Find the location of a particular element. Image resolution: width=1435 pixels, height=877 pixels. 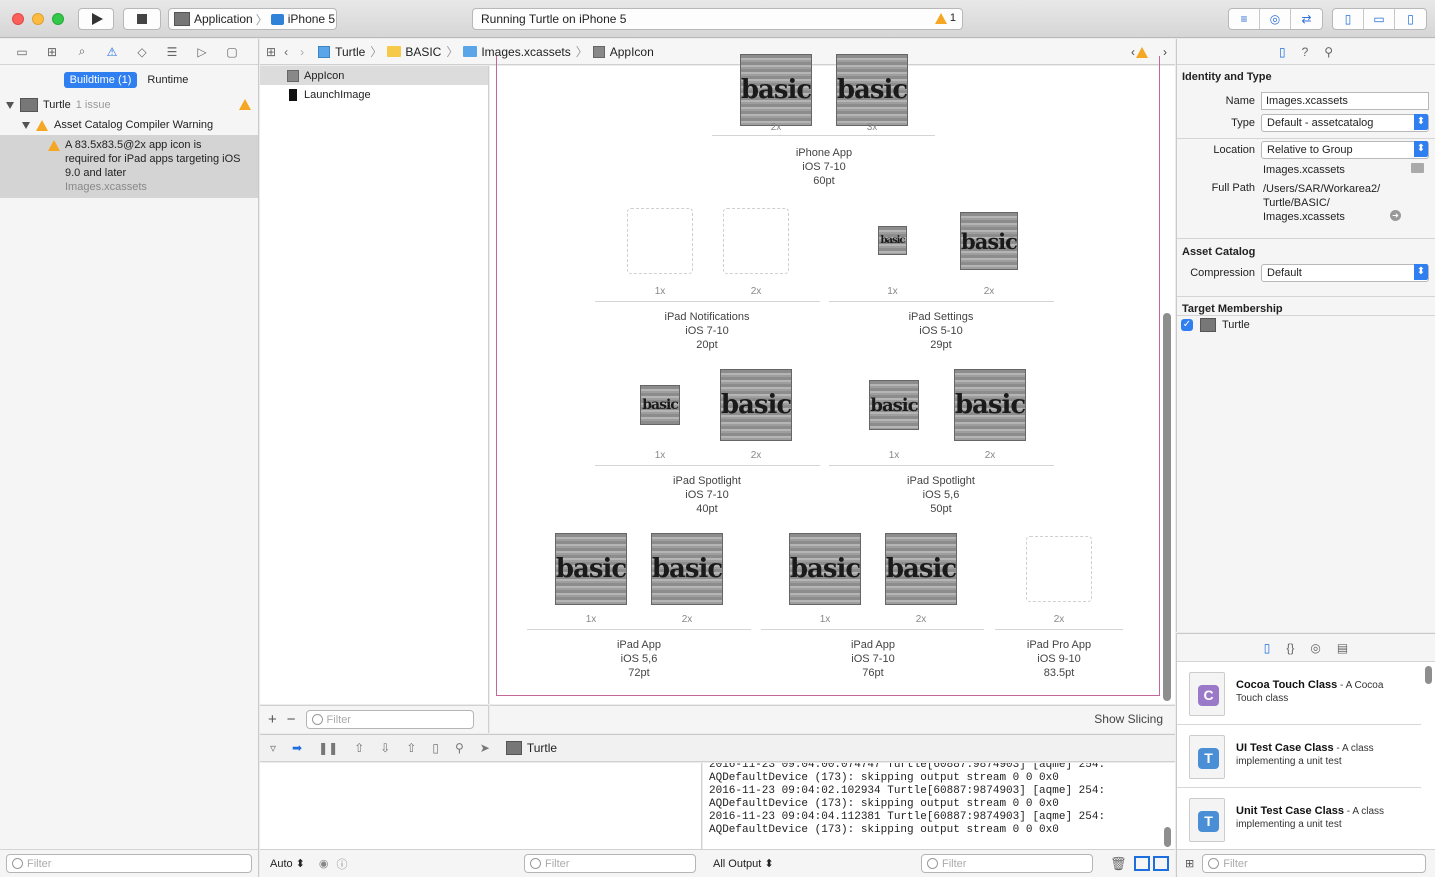

group-os: iOS 7-10 is located at coordinates (873, 659).